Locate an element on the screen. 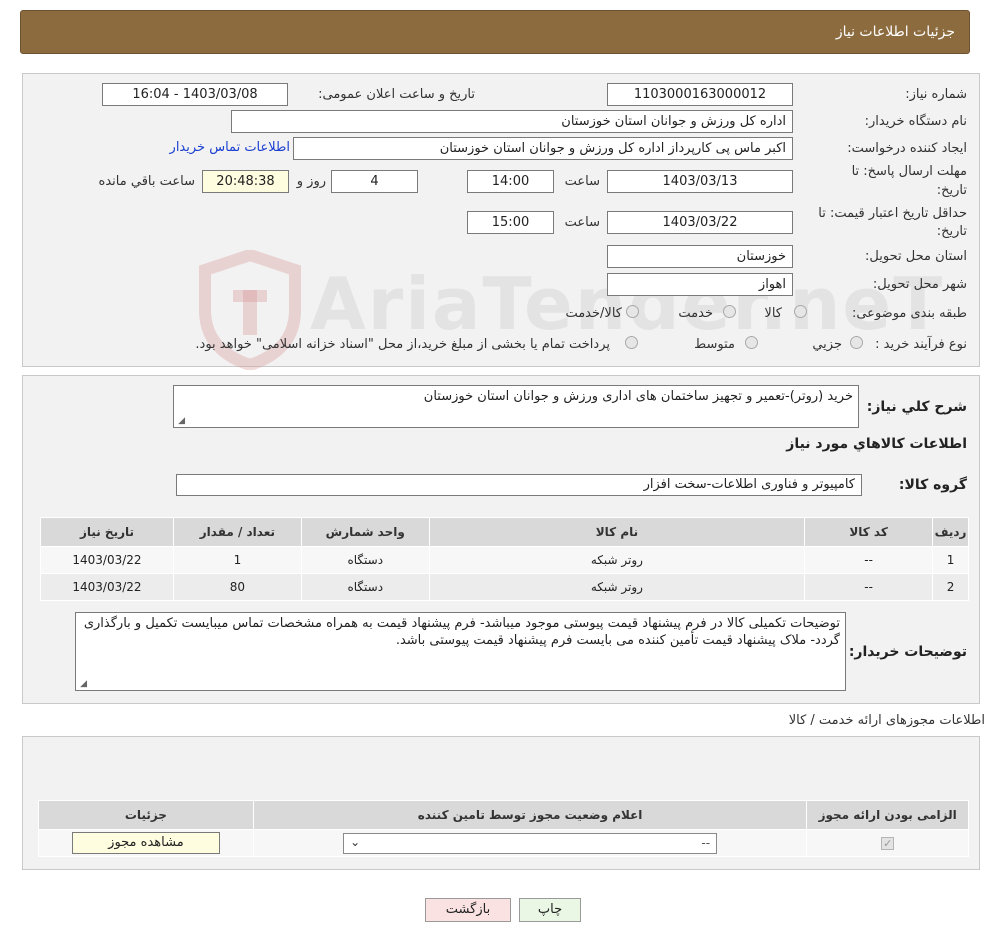 The height and width of the screenshot is (943, 985). deadline-label: مهلت ارسال پاسخ: تا is located at coordinates (909, 171).